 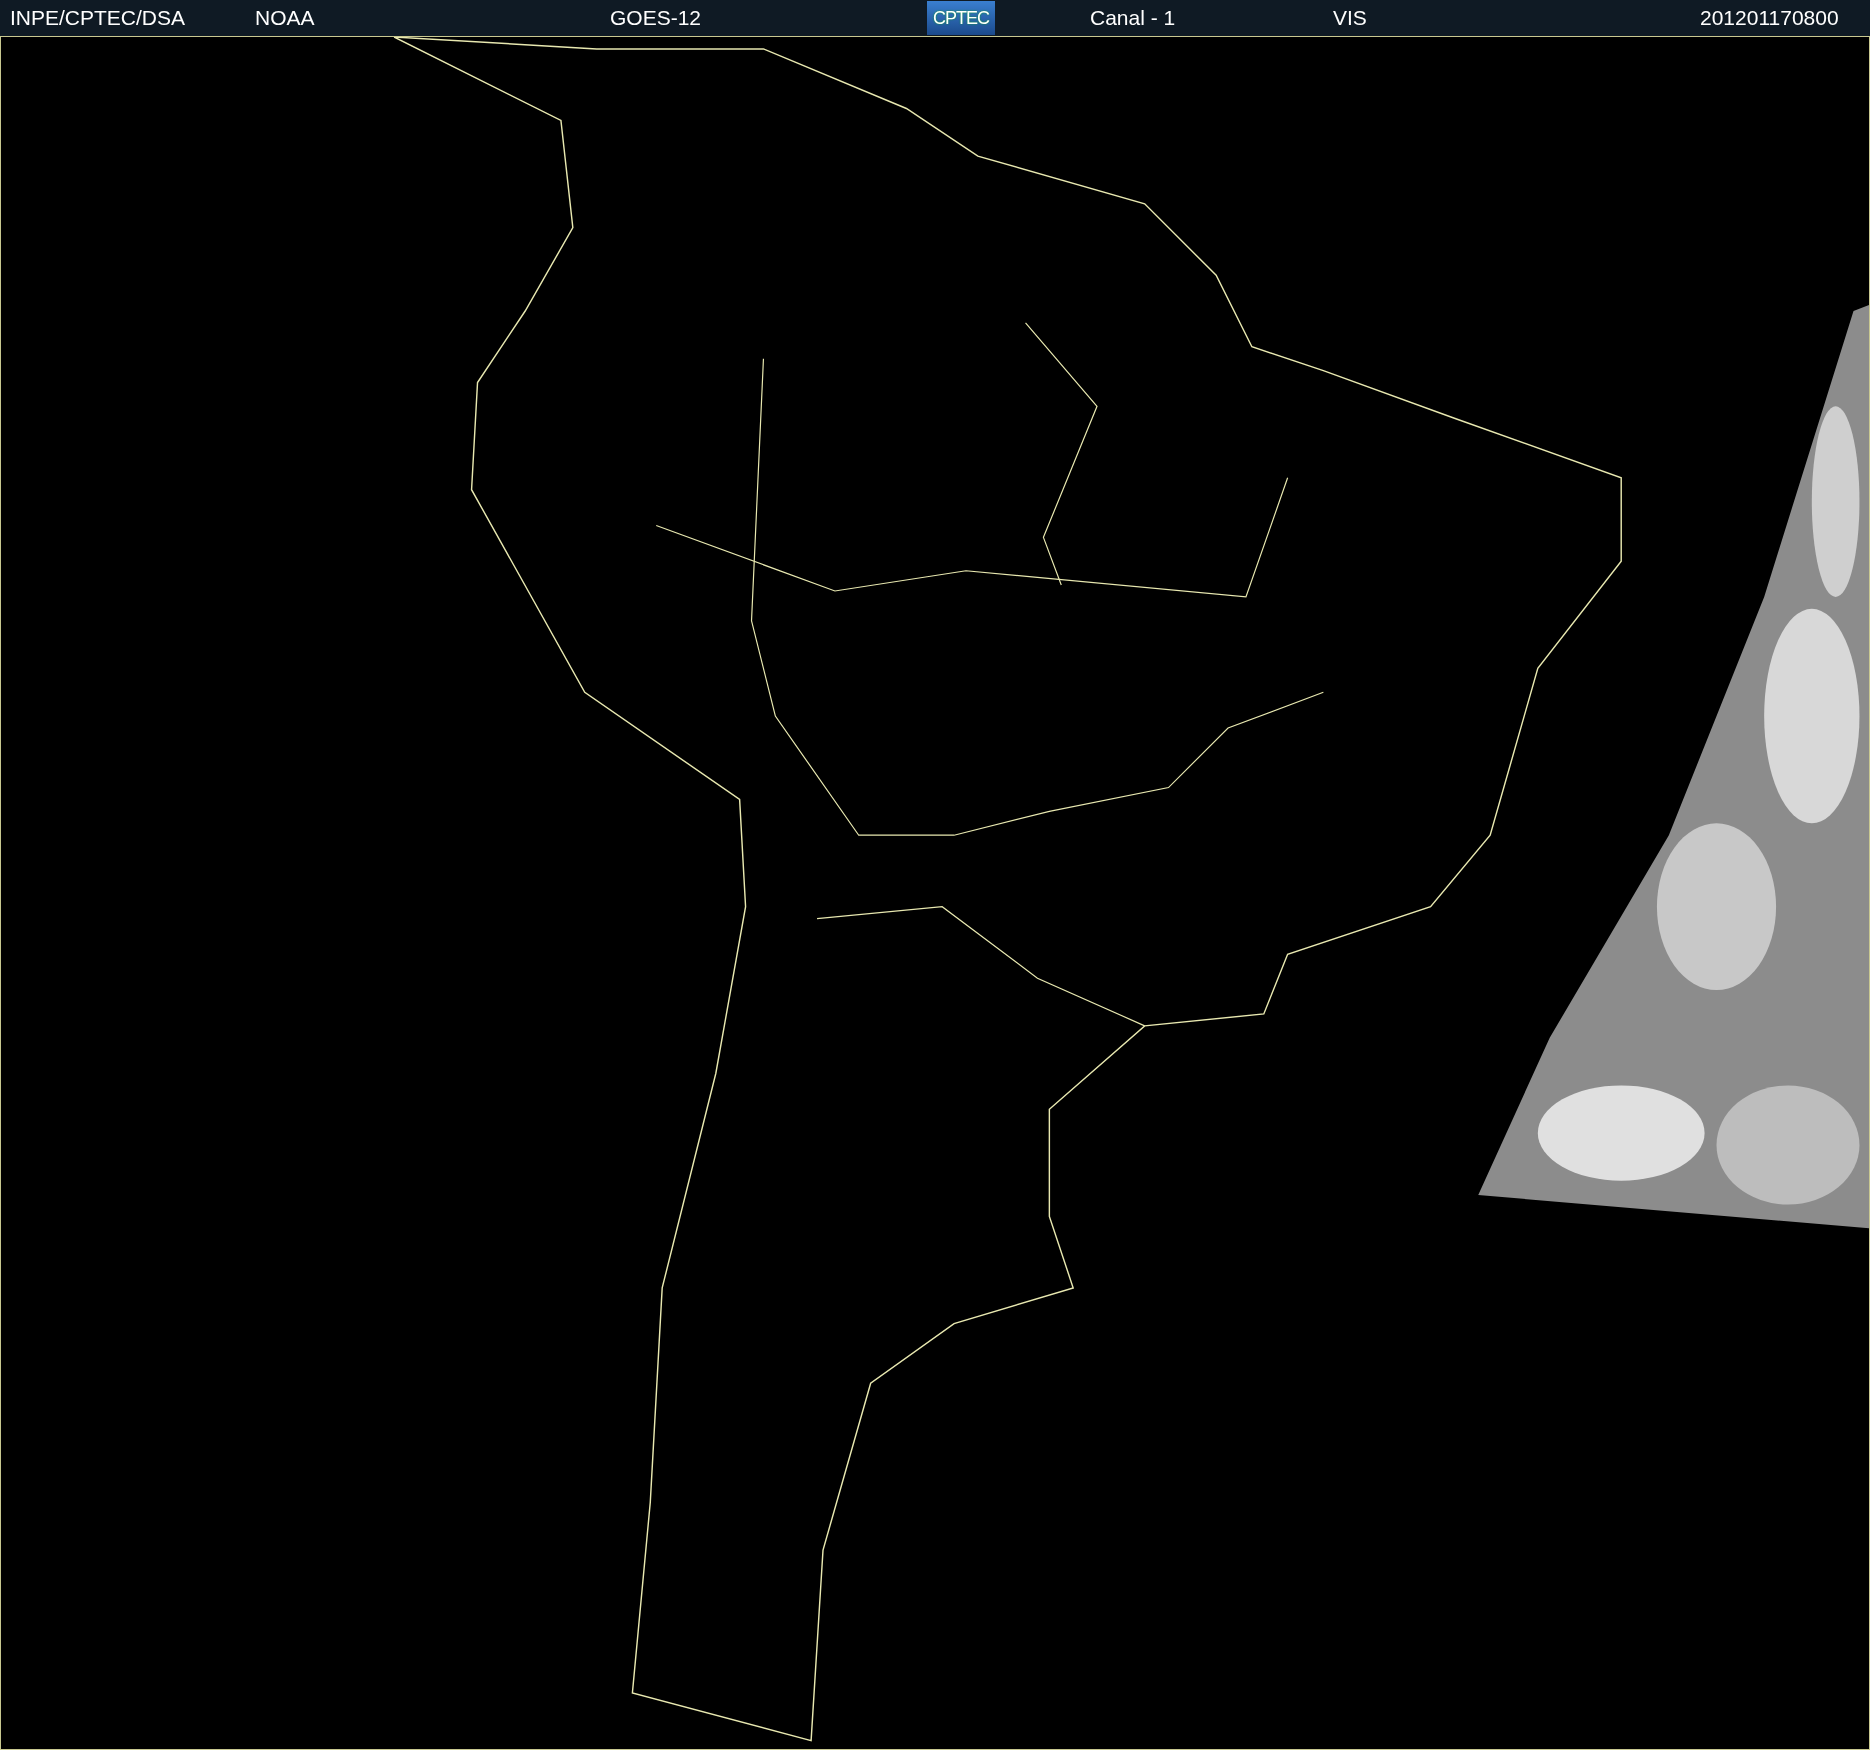 What do you see at coordinates (98, 18) in the screenshot?
I see `header-label: INPE/CPTEC/DSA` at bounding box center [98, 18].